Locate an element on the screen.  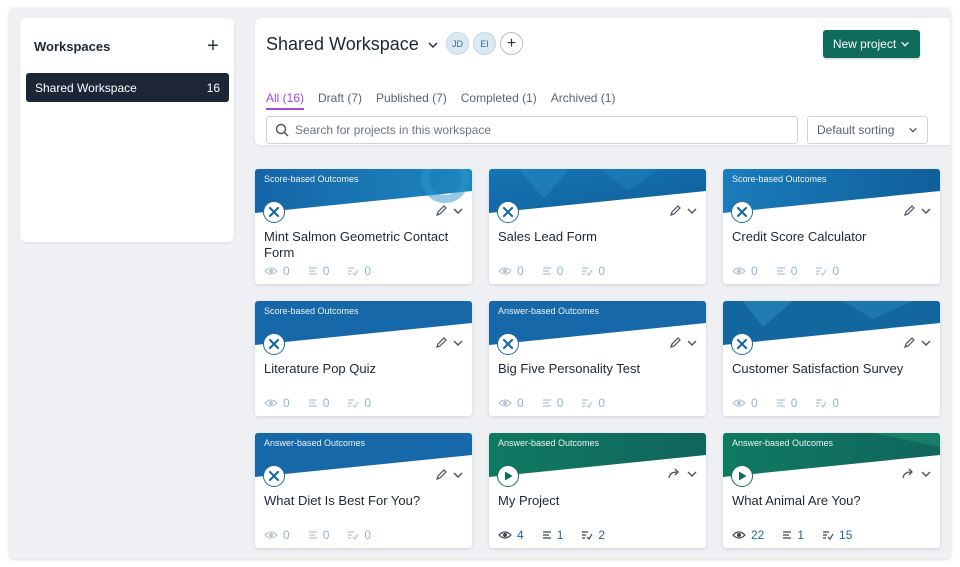
tab-completed: Completed (1) is located at coordinates (499, 100).